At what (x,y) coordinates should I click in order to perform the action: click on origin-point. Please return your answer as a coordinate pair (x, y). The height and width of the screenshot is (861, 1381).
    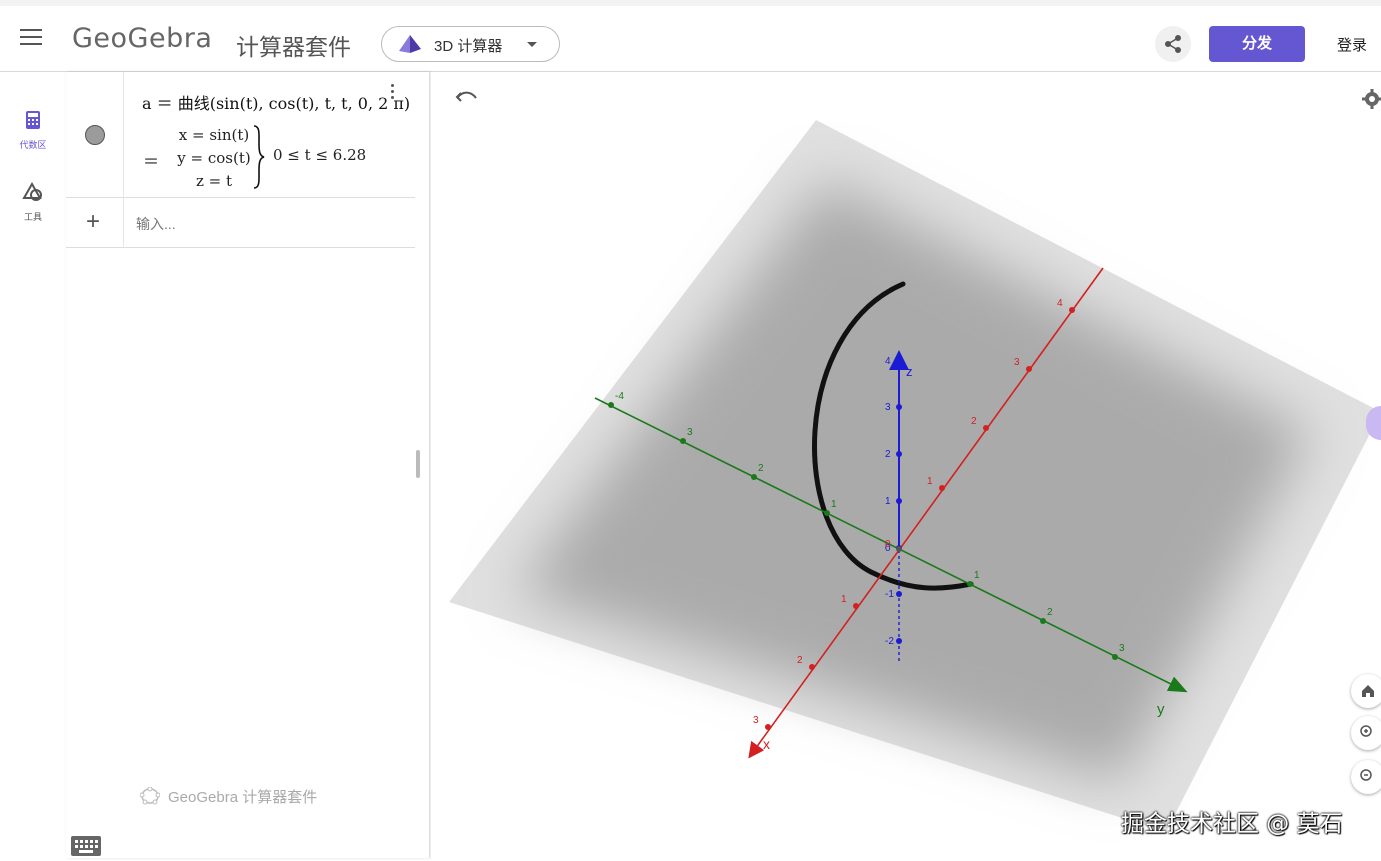
    Looking at the image, I should click on (899, 549).